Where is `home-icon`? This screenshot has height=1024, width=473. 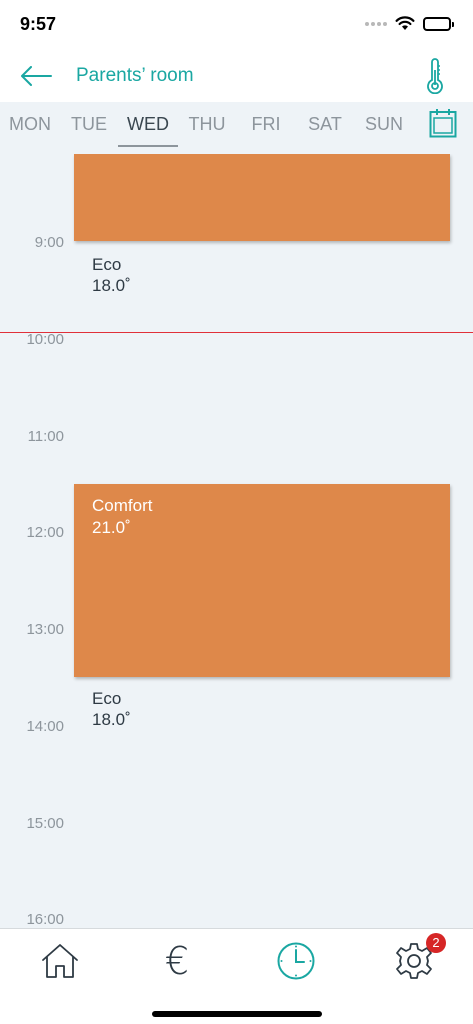 home-icon is located at coordinates (60, 961).